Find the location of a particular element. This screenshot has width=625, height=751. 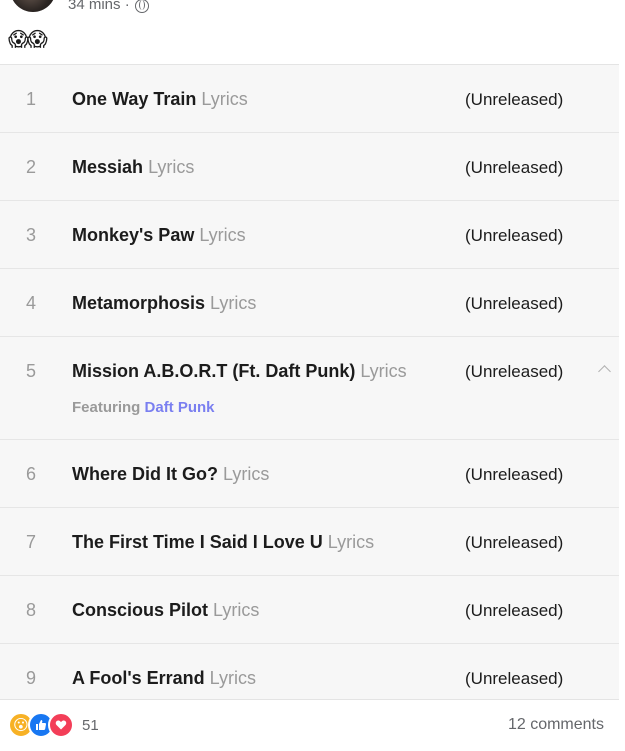

featured-artist-link: Daft Punk is located at coordinates (180, 407).